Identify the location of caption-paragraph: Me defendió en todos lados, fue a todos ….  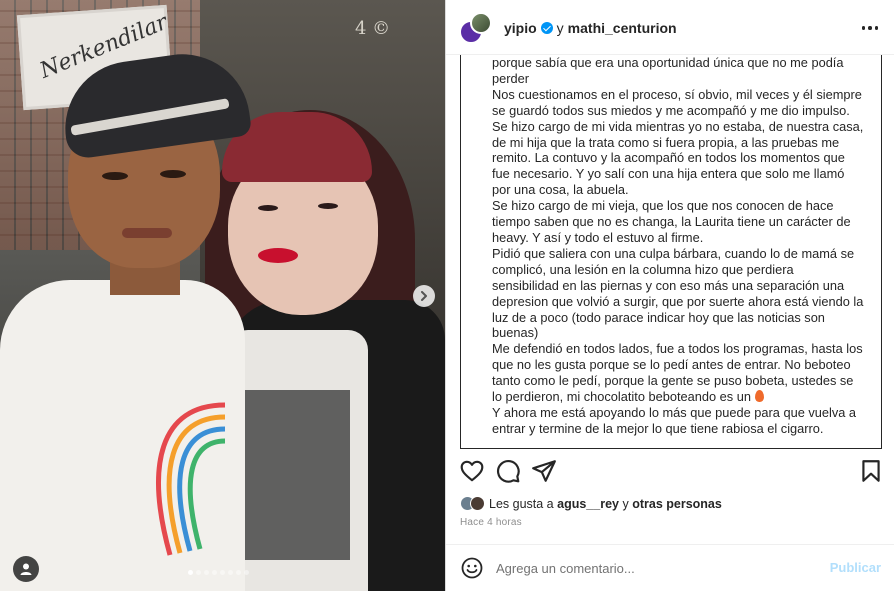
(678, 373).